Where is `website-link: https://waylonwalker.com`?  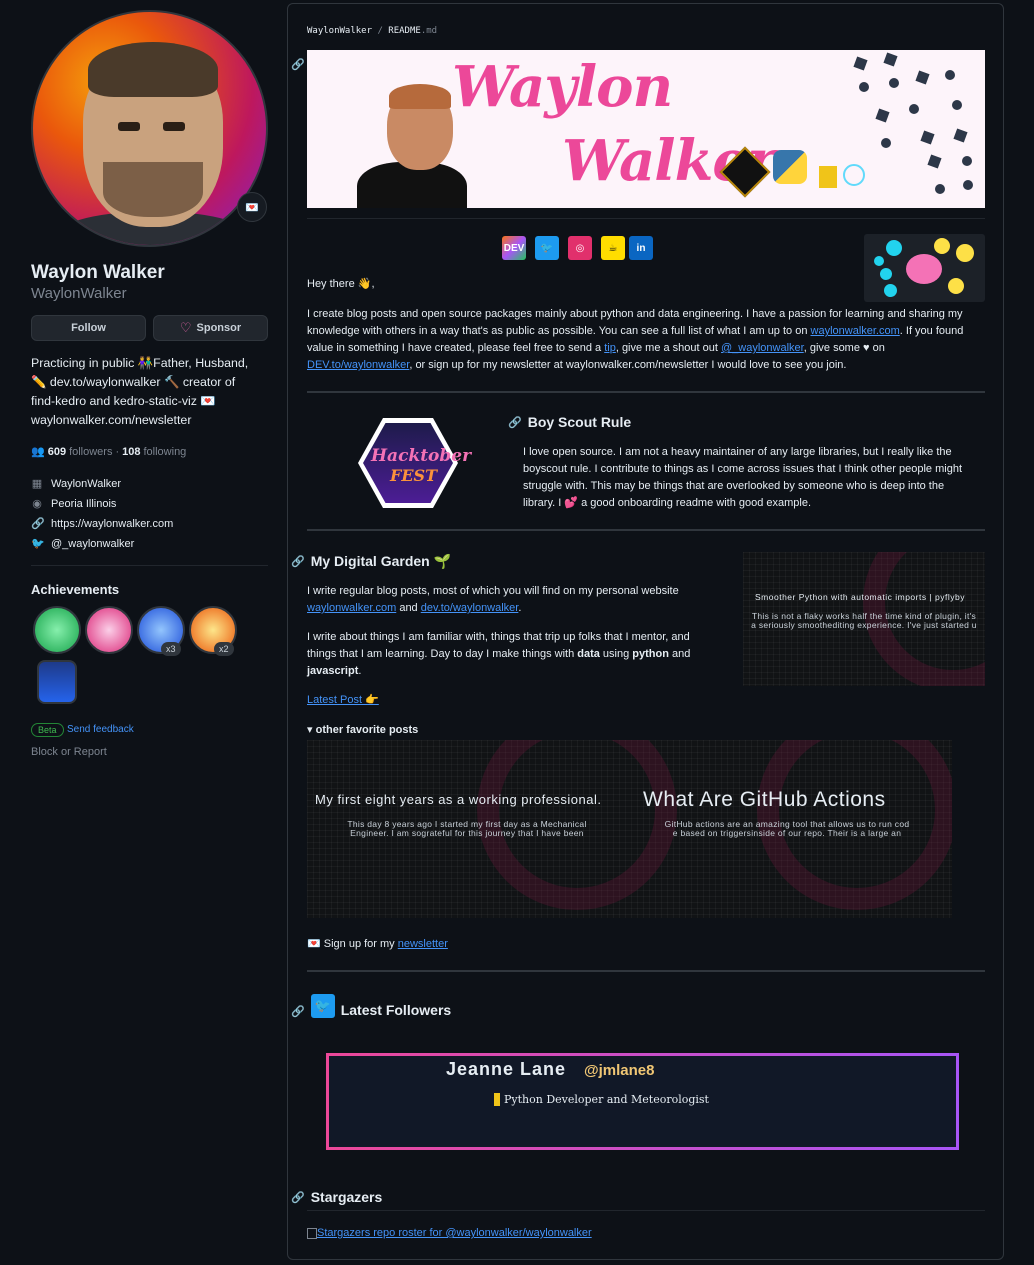 website-link: https://waylonwalker.com is located at coordinates (112, 524).